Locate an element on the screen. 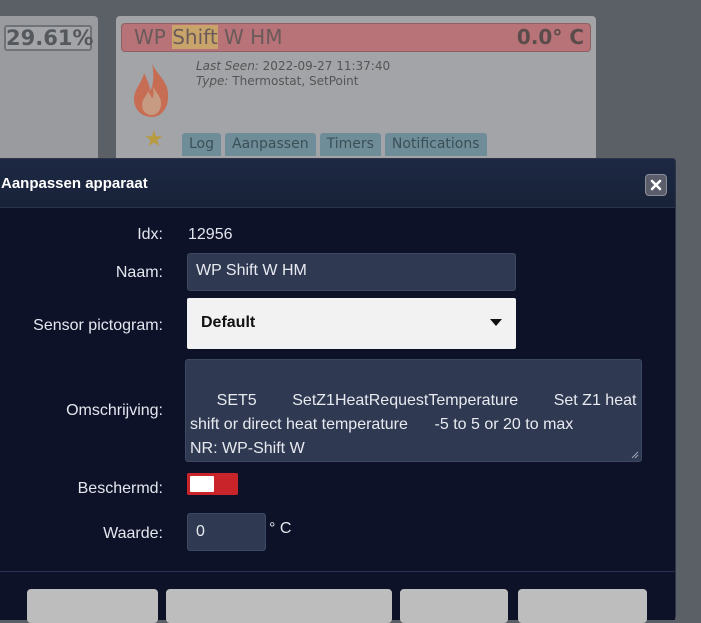  close-button is located at coordinates (656, 185).